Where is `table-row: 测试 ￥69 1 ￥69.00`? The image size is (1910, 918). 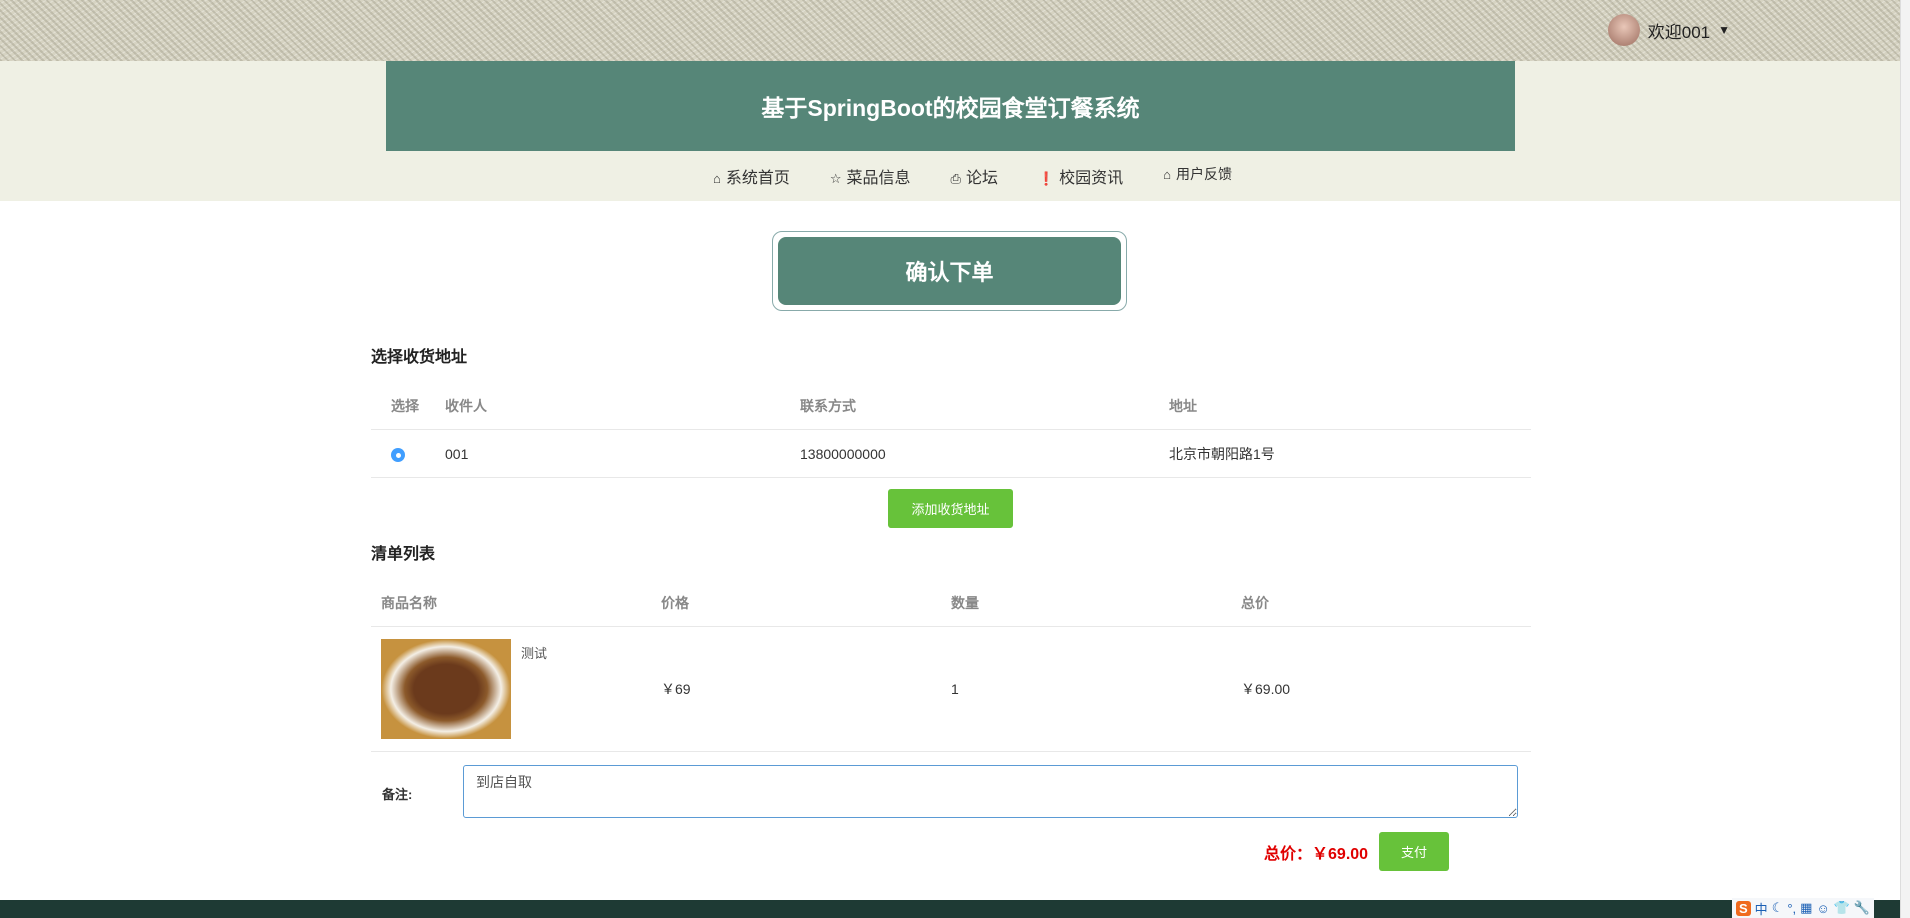 table-row: 测试 ￥69 1 ￥69.00 is located at coordinates (951, 689).